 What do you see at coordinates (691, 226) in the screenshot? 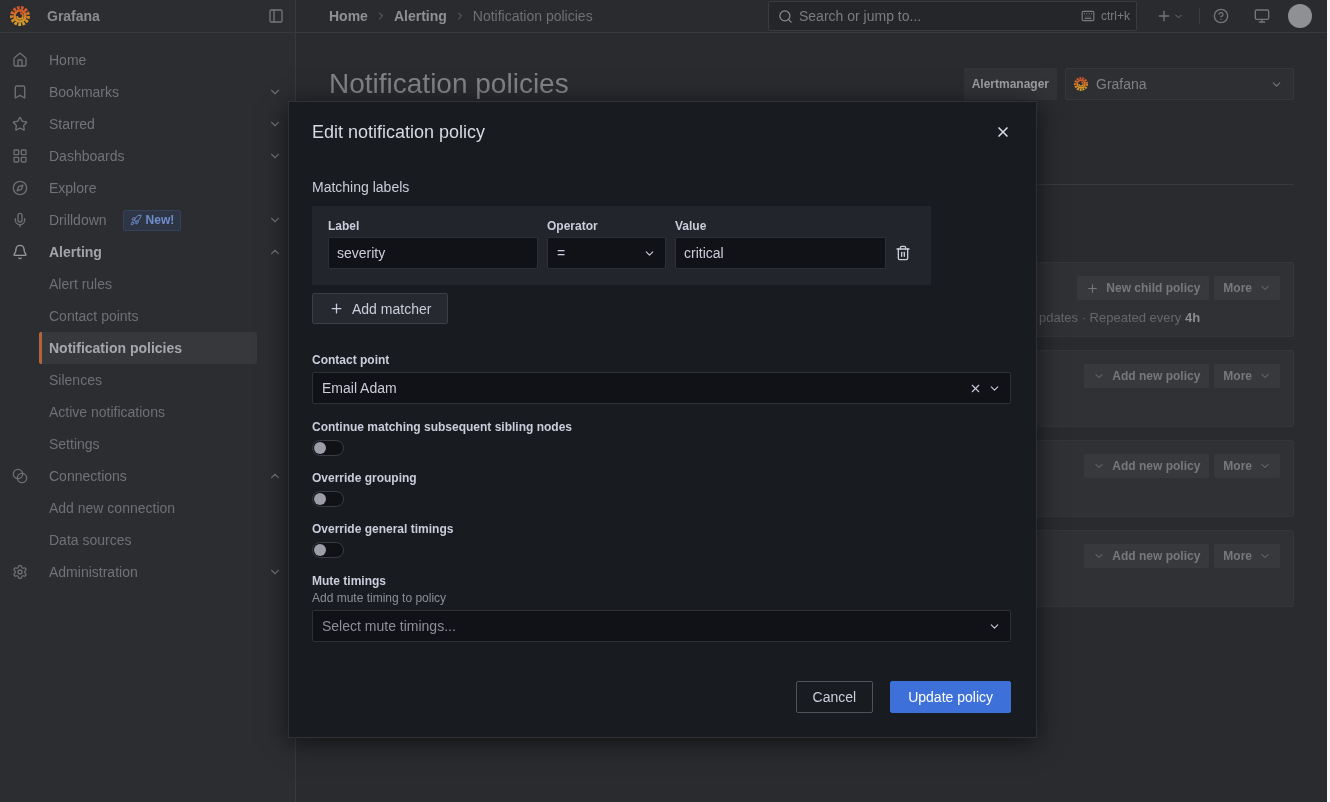
I see `column-label: Value` at bounding box center [691, 226].